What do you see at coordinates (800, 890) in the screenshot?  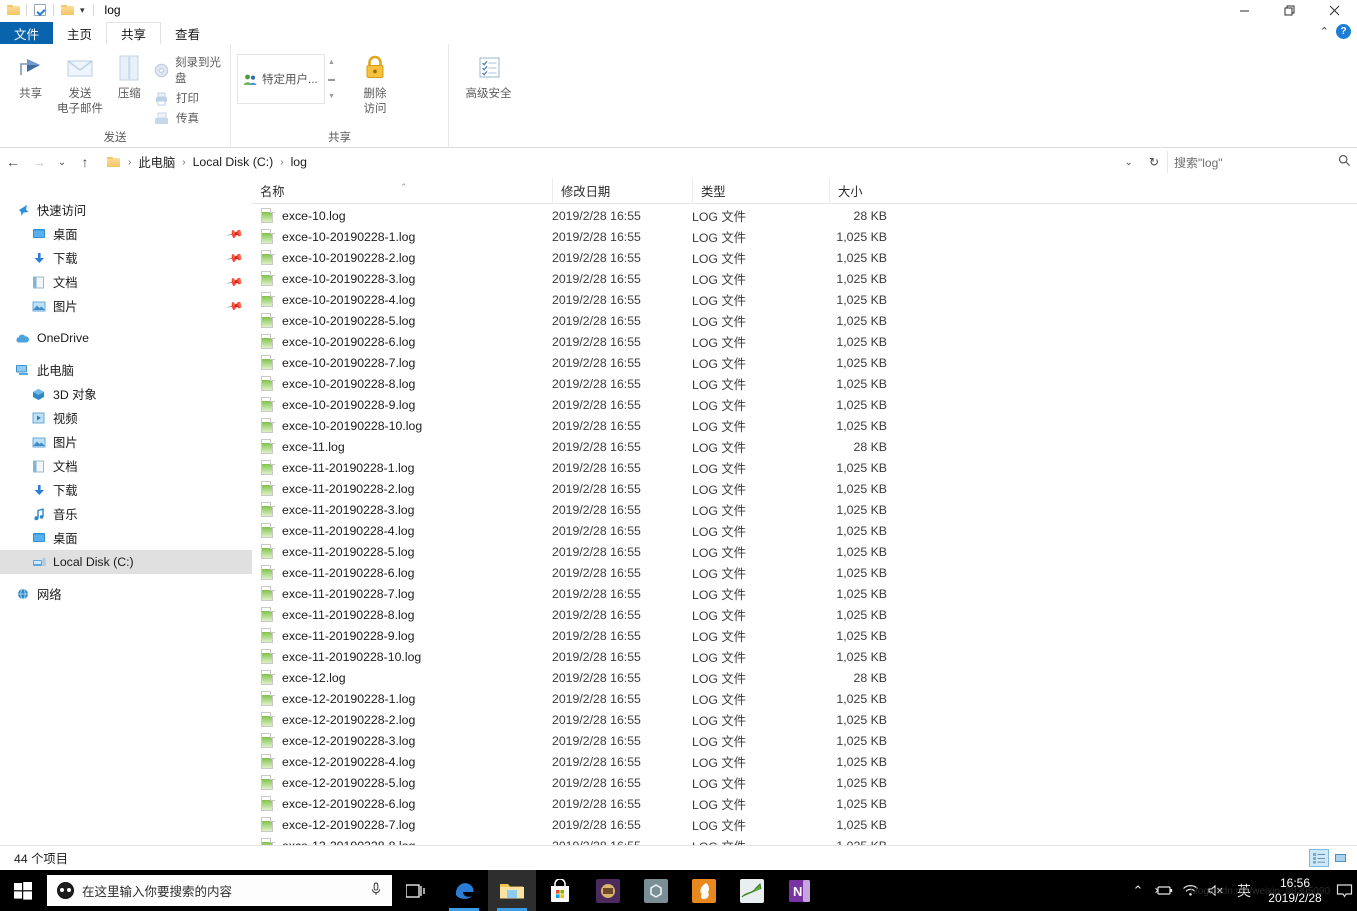 I see `onenote-icon: N` at bounding box center [800, 890].